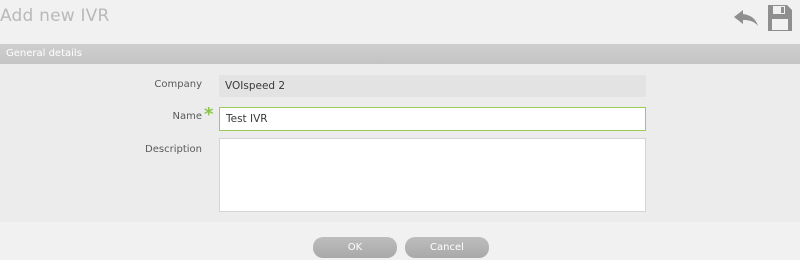  I want to click on save-button, so click(780, 18).